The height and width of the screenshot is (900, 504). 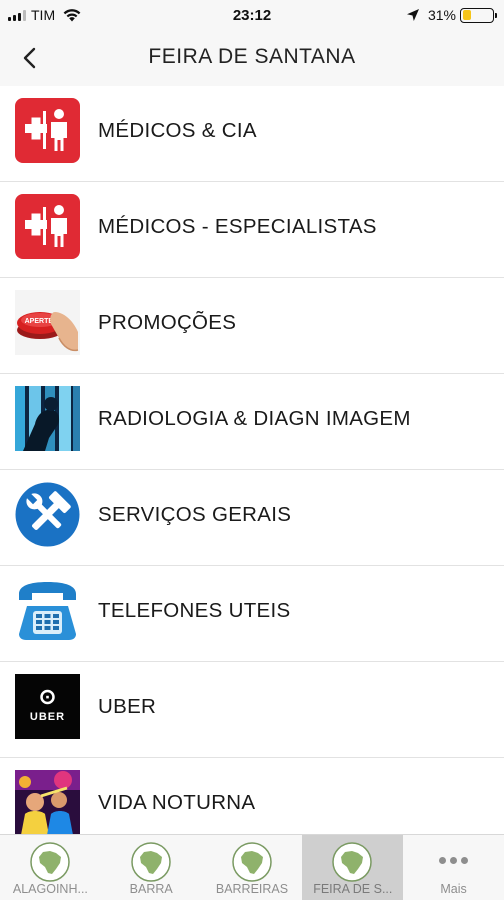 I want to click on more-dots-icon, so click(x=454, y=860).